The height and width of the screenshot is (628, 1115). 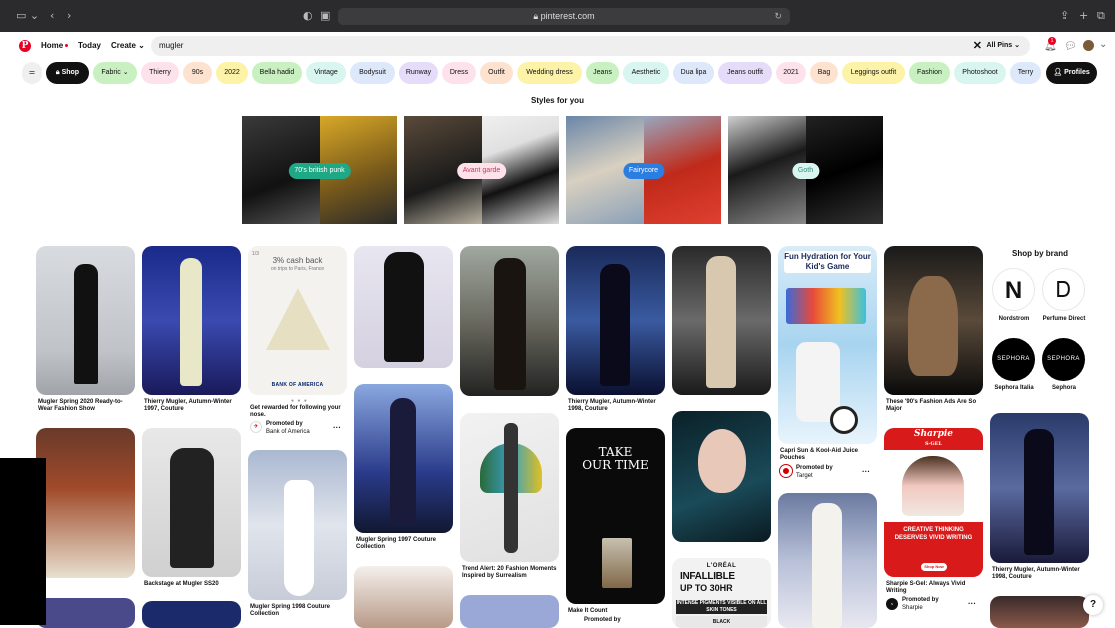 I want to click on chip-jeans: Jeans, so click(x=602, y=73).